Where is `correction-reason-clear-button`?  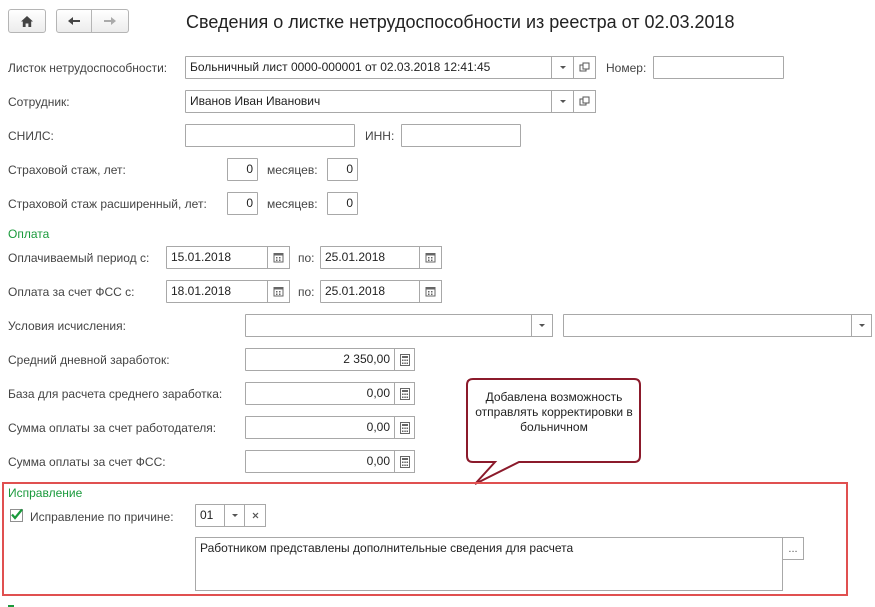 correction-reason-clear-button is located at coordinates (255, 515).